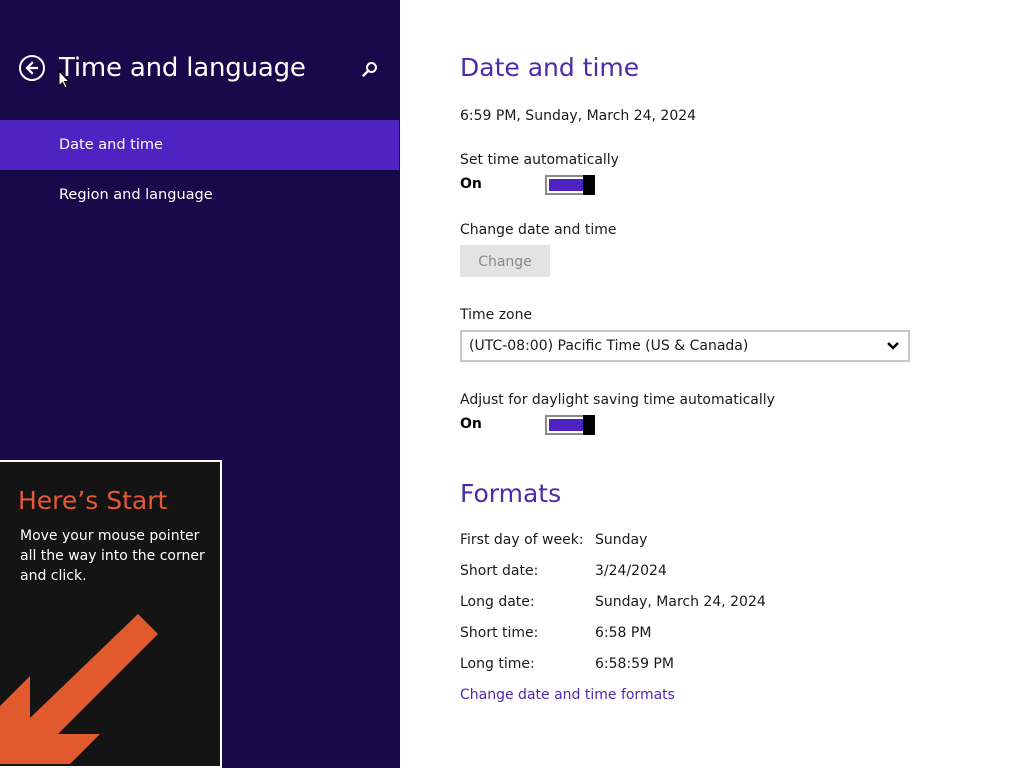  What do you see at coordinates (511, 493) in the screenshot?
I see `formats-heading: Formats` at bounding box center [511, 493].